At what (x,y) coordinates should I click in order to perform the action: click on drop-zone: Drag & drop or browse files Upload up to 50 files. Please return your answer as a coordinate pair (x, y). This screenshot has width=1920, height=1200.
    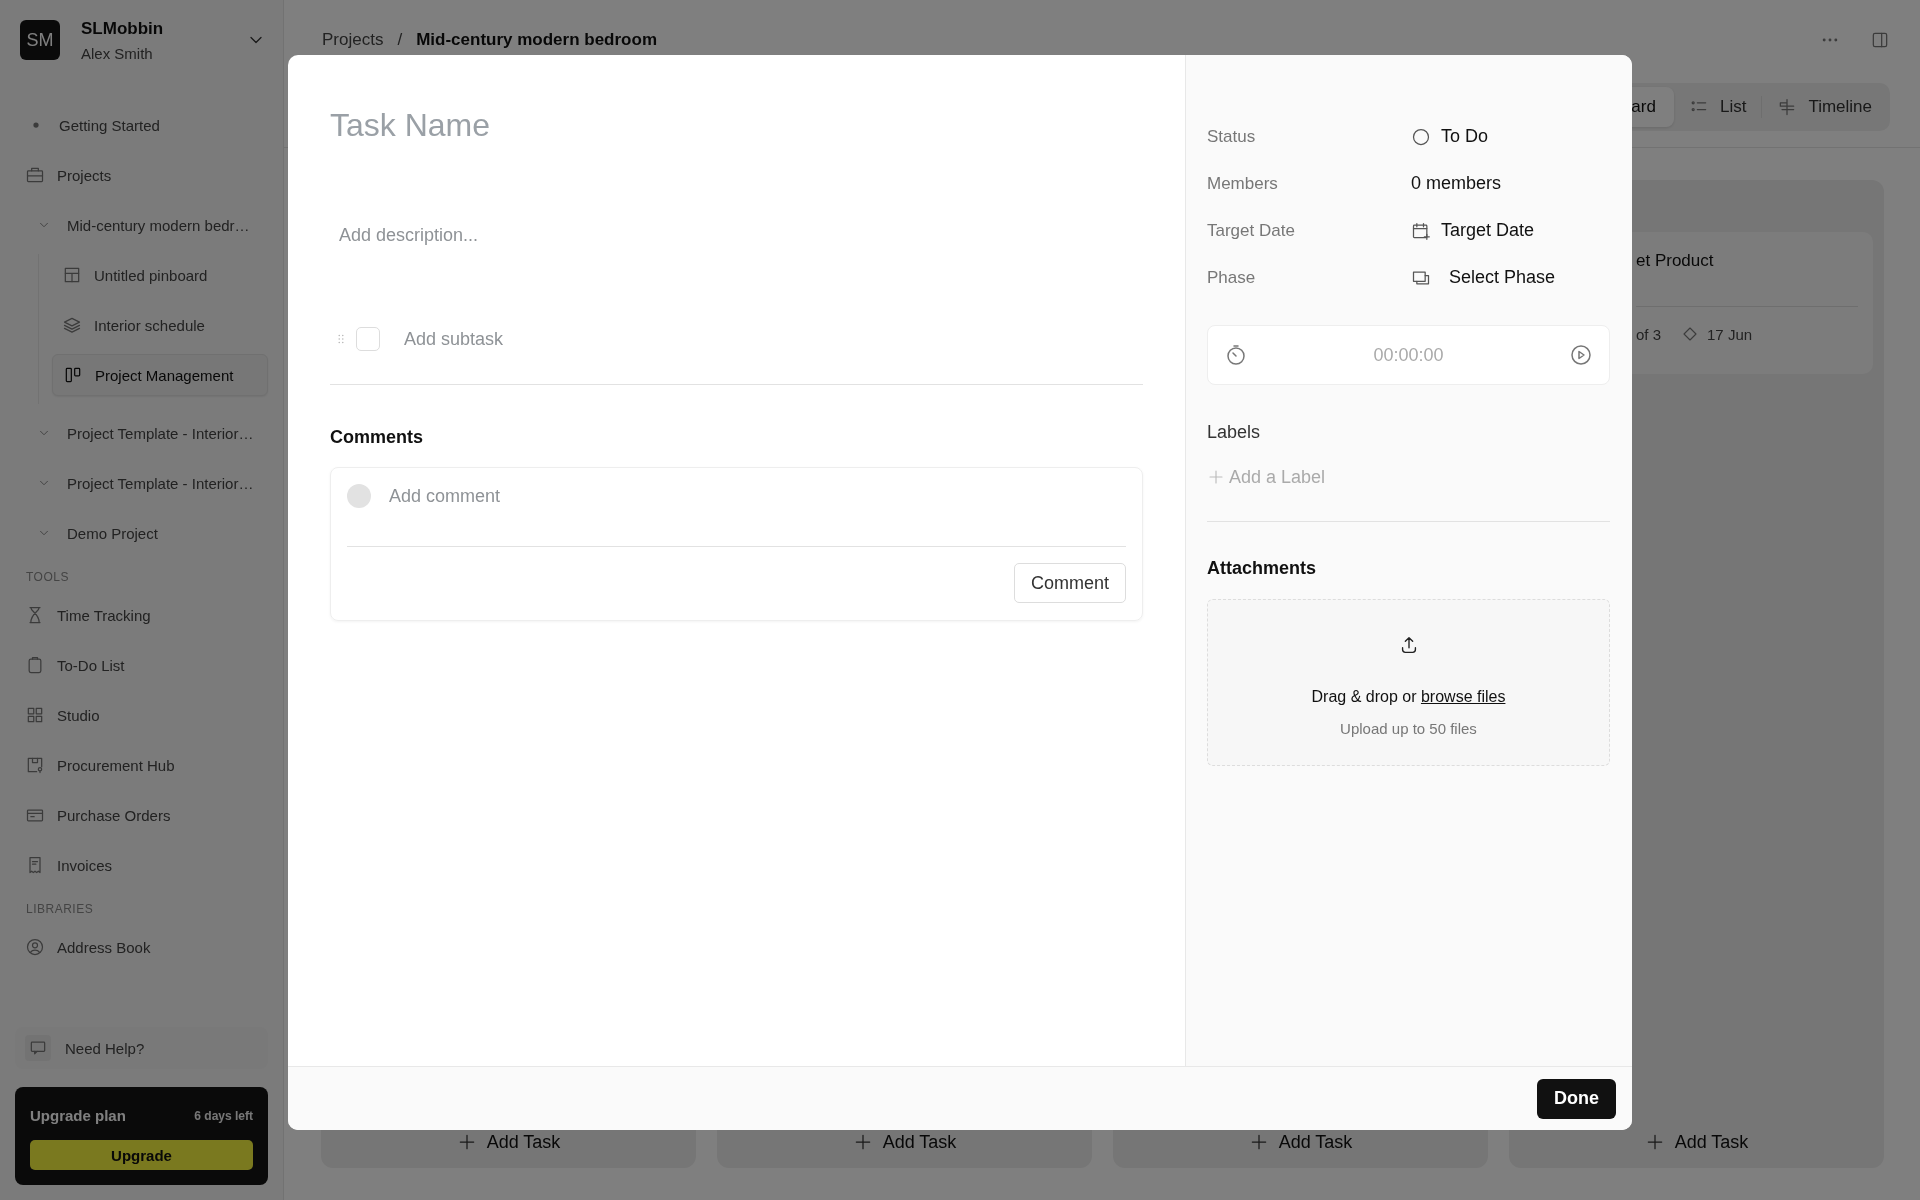
    Looking at the image, I should click on (1408, 682).